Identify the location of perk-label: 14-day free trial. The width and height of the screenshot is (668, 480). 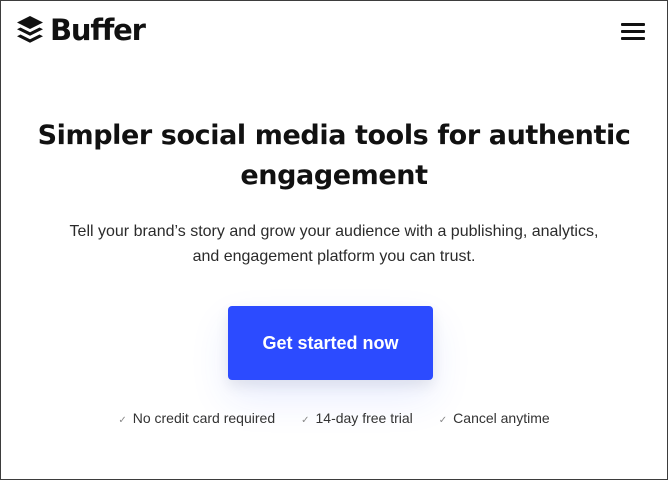
(364, 418).